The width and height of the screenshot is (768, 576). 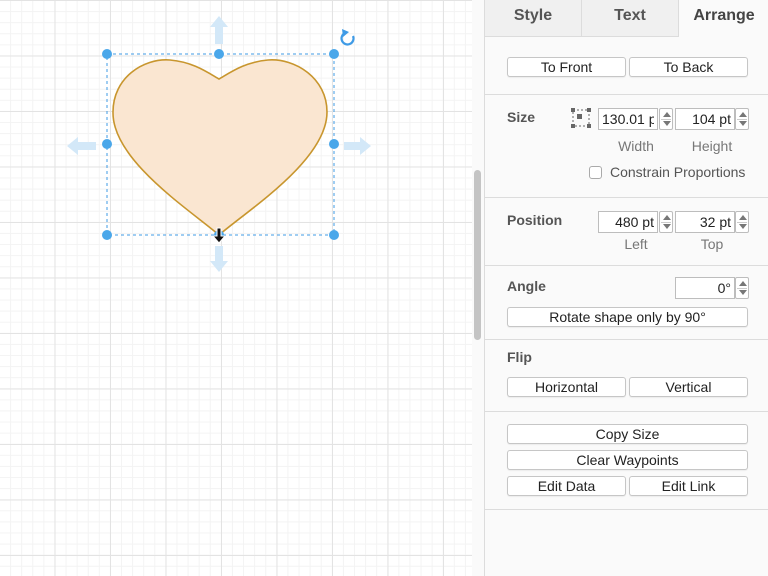 What do you see at coordinates (566, 486) in the screenshot?
I see `edit-data-button: Edit Data` at bounding box center [566, 486].